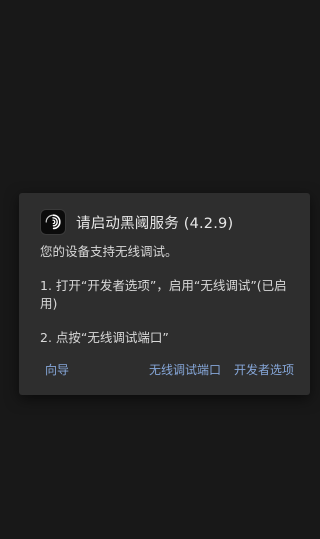 The image size is (320, 539). Describe the element at coordinates (53, 222) in the screenshot. I see `swirl-app-icon` at that location.